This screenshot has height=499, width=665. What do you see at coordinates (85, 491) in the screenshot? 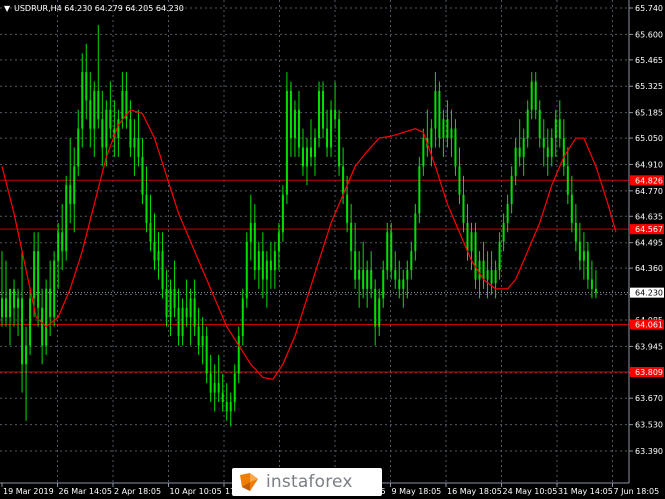
I see `x-tick-label: 26 Mar 14:05` at bounding box center [85, 491].